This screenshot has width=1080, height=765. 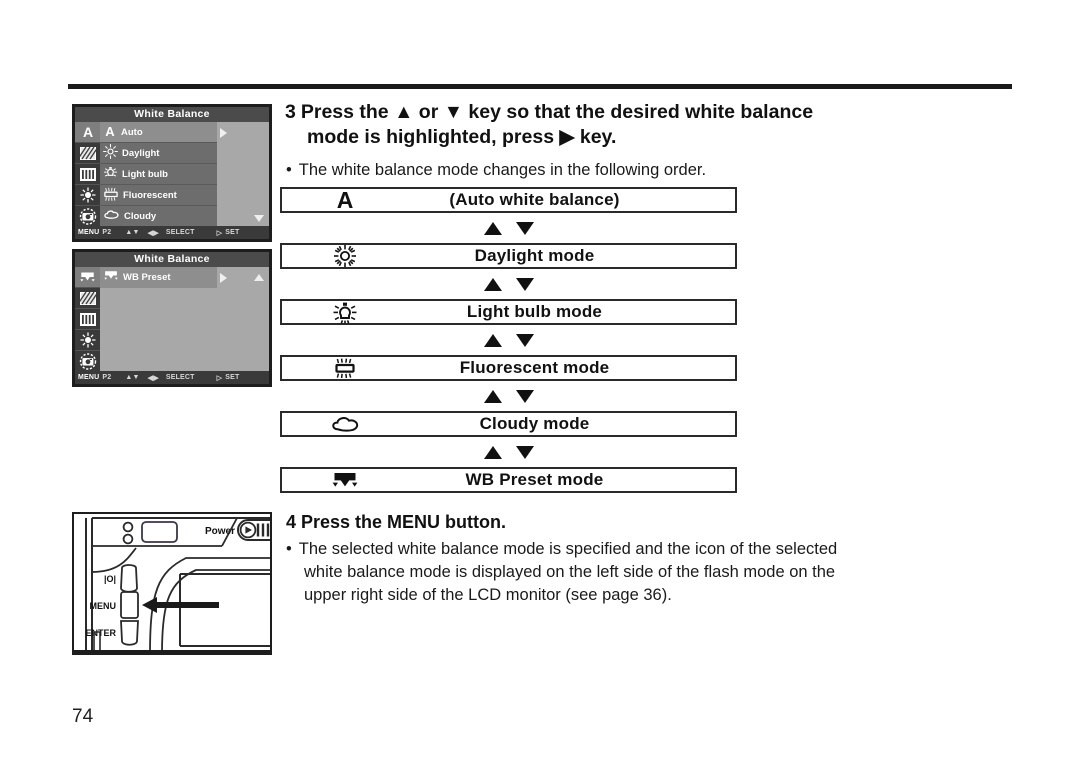 What do you see at coordinates (462, 137) in the screenshot?
I see `step-3-line2: mode is highlighted, press ▶ key.` at bounding box center [462, 137].